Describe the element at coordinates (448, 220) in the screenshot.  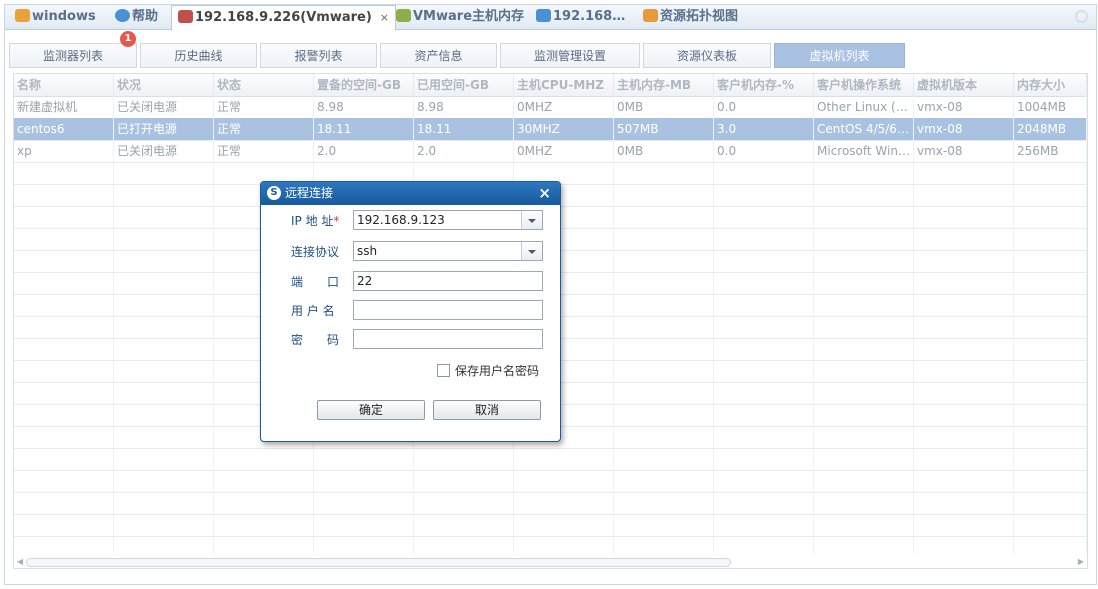
I see `ip-address-combobox: 192.168.9.123` at that location.